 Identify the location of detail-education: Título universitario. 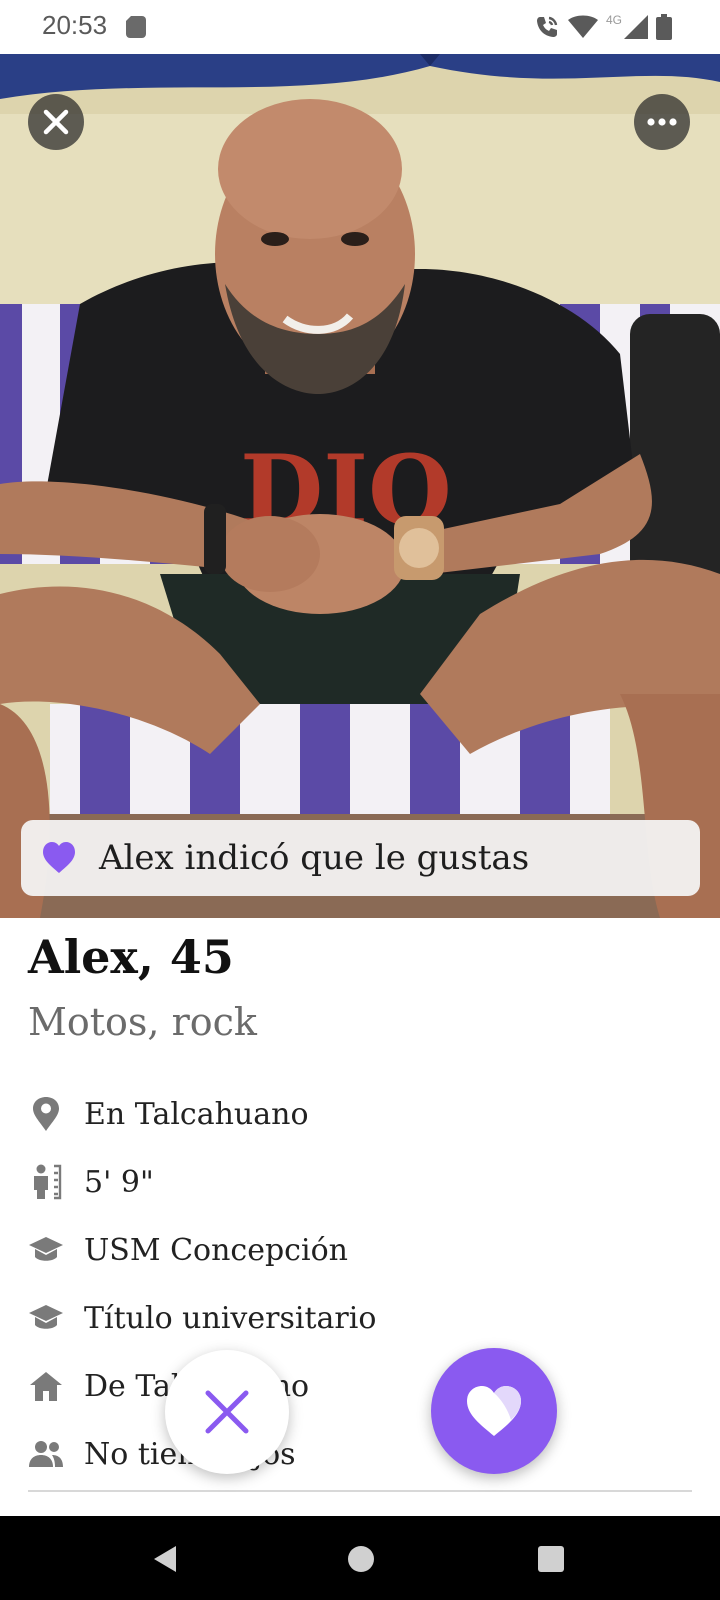
(360, 1318).